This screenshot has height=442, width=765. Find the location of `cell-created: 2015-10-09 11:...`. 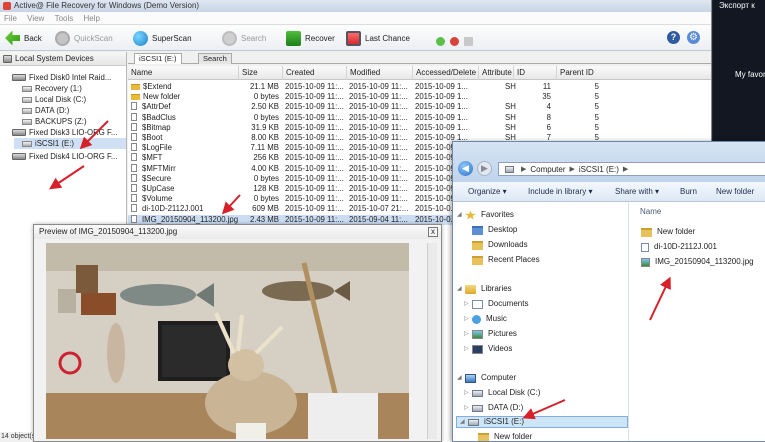

cell-created: 2015-10-09 11:... is located at coordinates (314, 158).